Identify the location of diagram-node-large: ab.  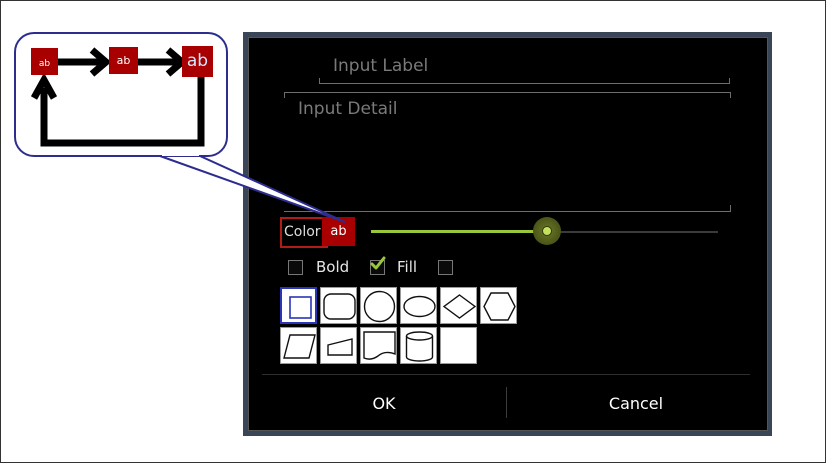
(197, 61).